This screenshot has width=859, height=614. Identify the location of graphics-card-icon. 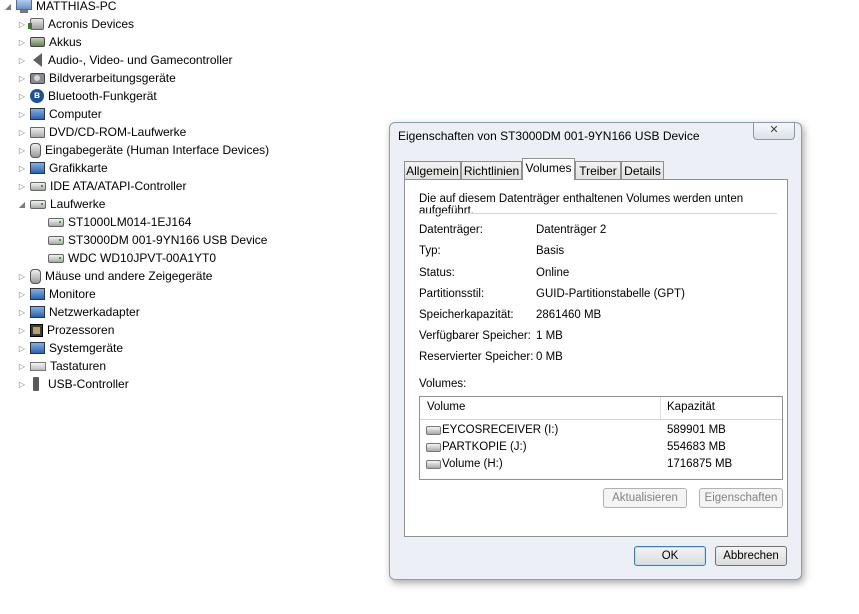
(37, 168).